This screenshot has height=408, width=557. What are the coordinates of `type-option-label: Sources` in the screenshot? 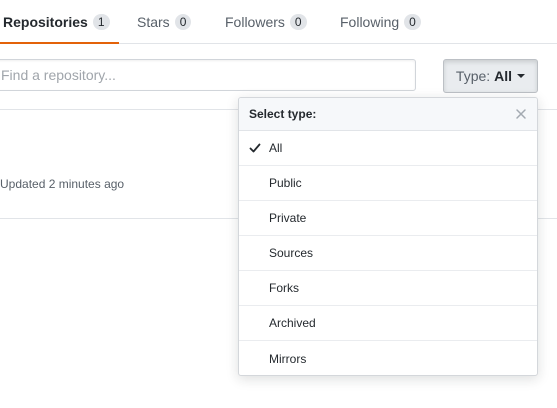 It's located at (291, 253).